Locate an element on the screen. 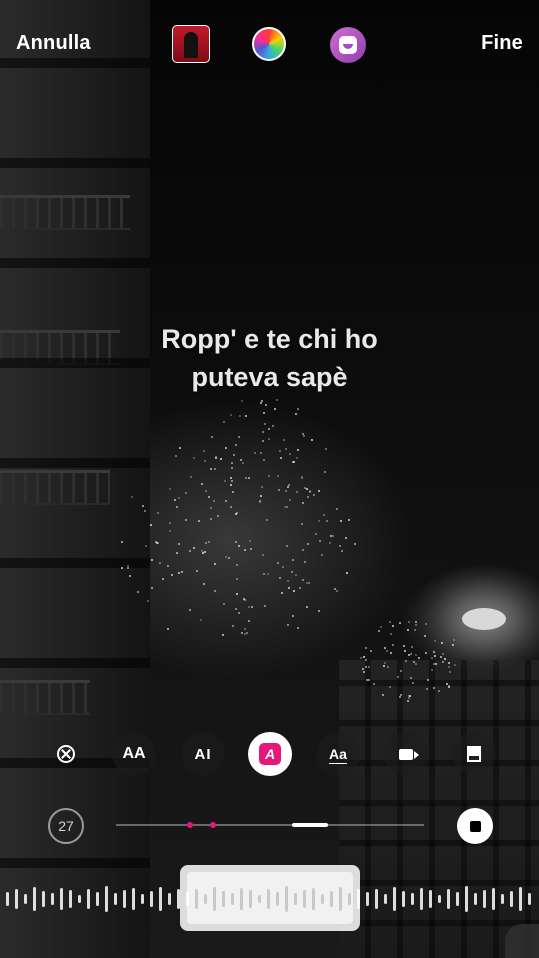  stop-icon is located at coordinates (475, 826).